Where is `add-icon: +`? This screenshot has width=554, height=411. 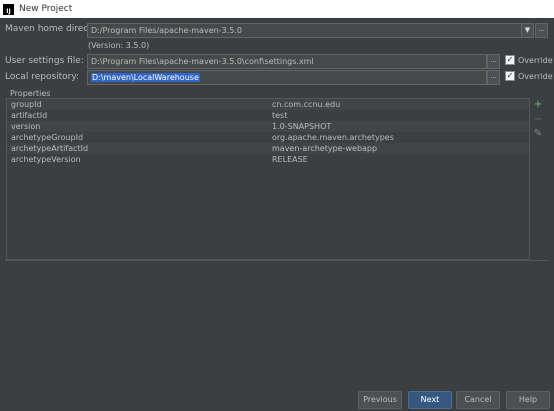 add-icon: + is located at coordinates (538, 105).